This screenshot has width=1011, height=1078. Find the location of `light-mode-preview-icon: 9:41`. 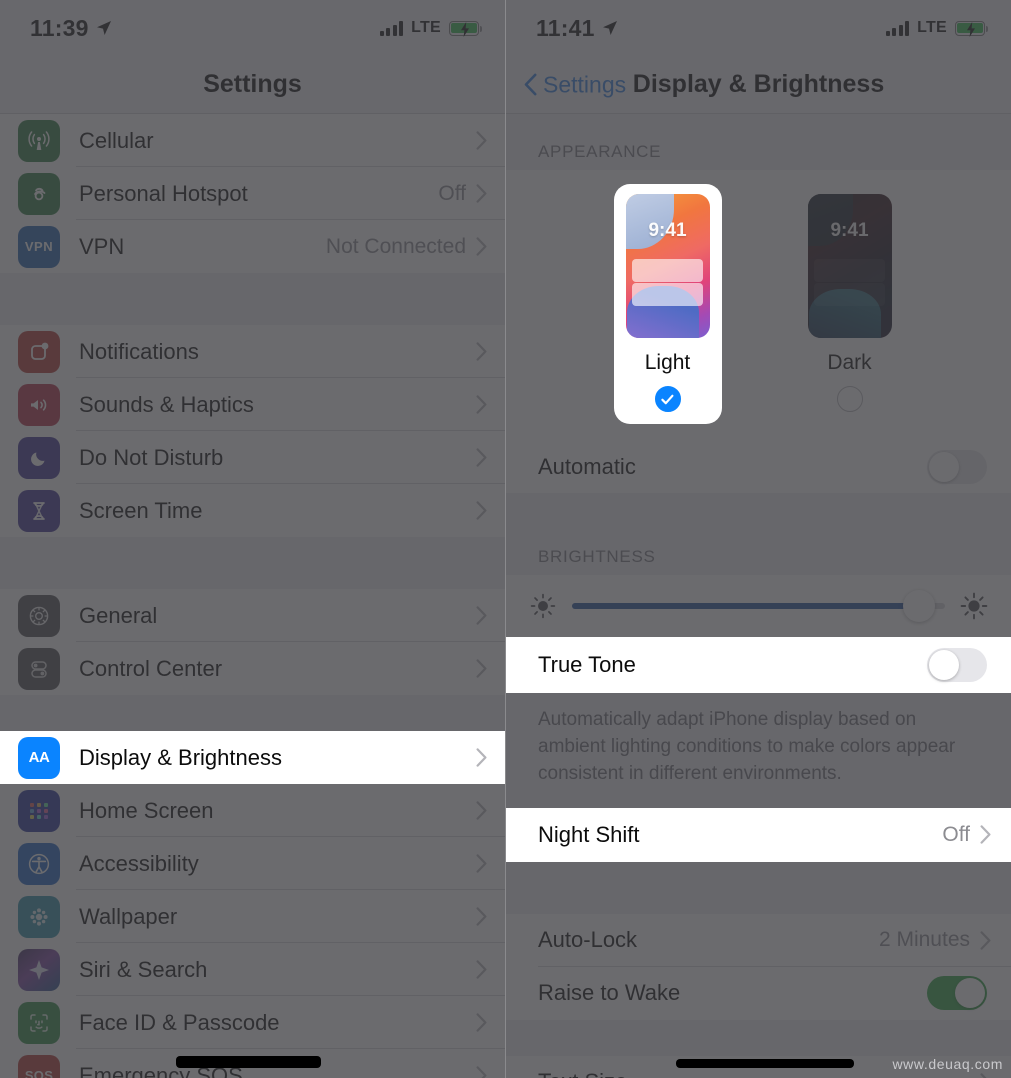

light-mode-preview-icon: 9:41 is located at coordinates (667, 266).